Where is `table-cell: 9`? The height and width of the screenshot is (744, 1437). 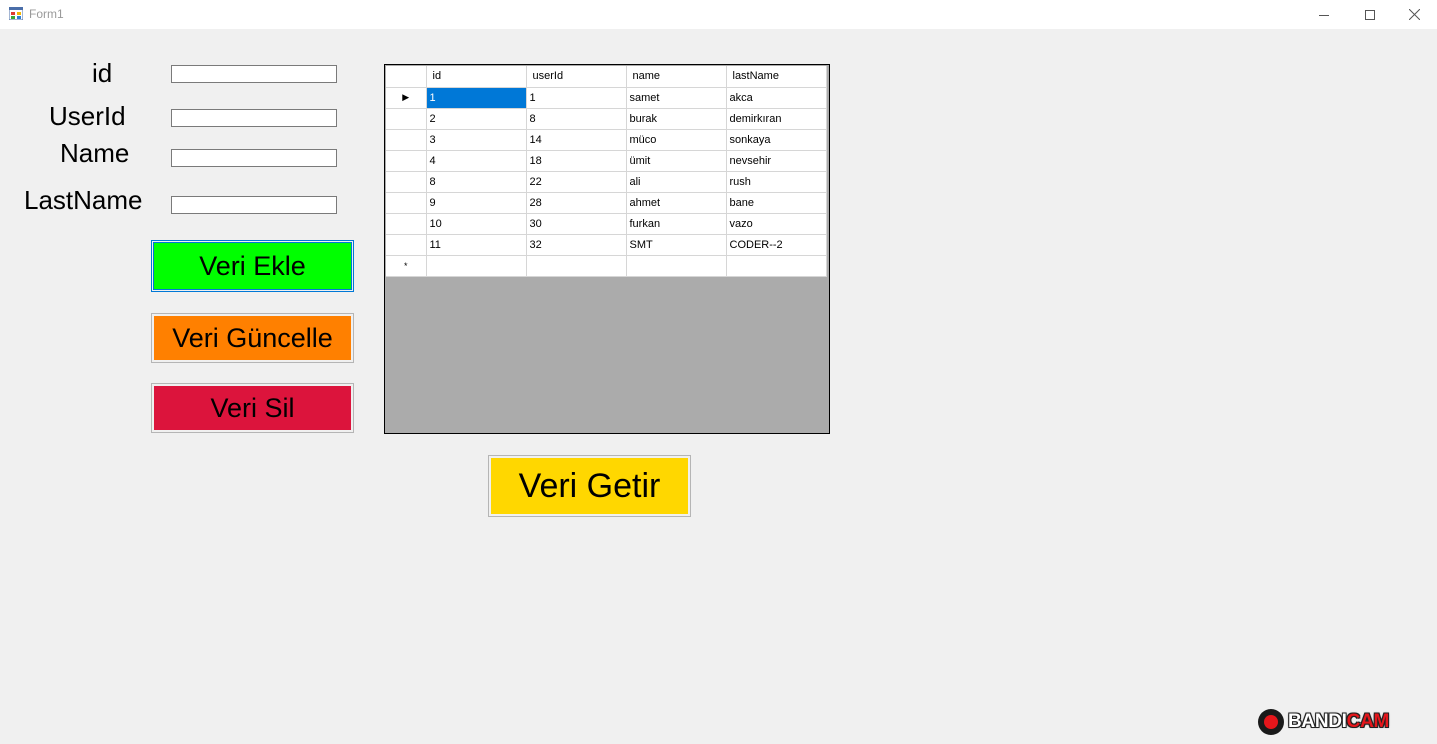
table-cell: 9 is located at coordinates (476, 203).